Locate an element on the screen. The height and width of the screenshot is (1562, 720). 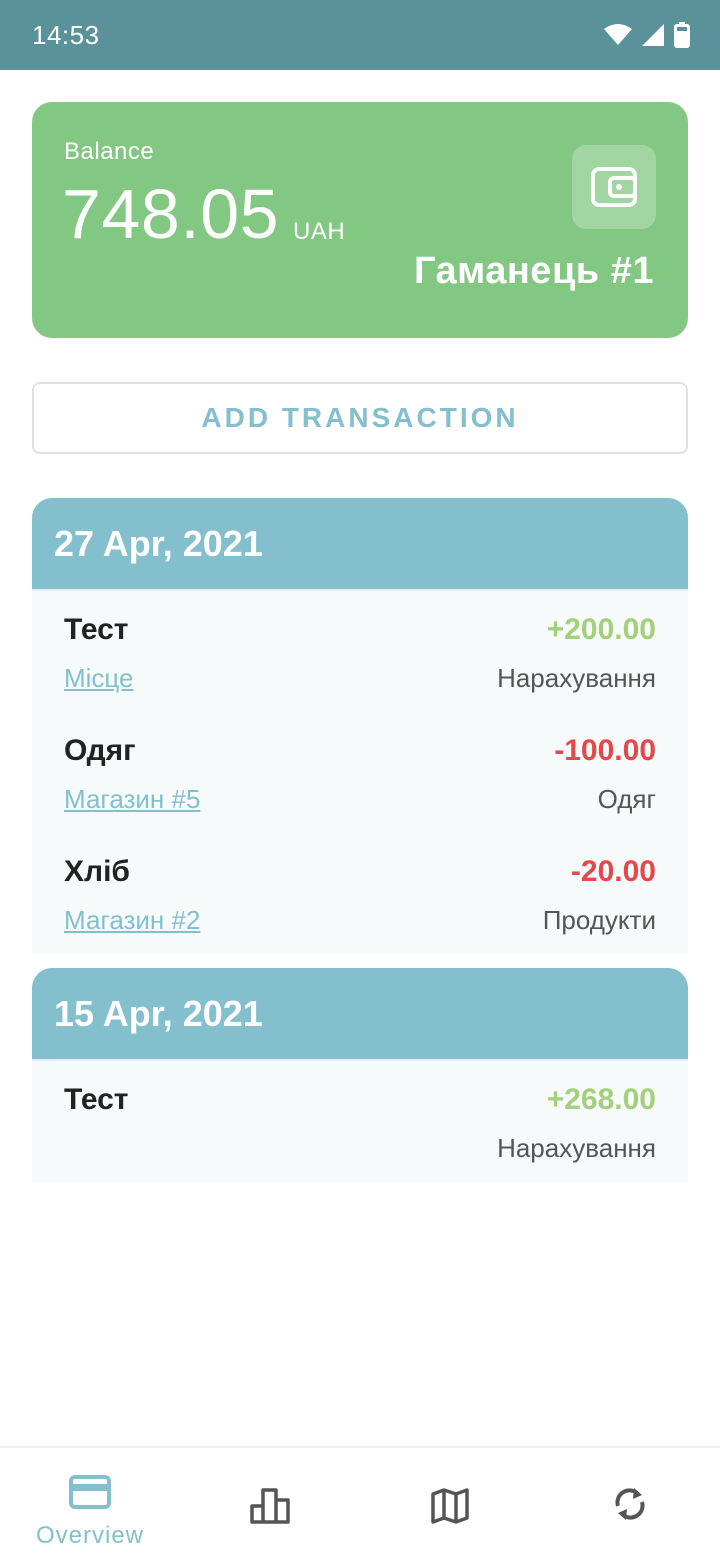
nav-overview: Overview is located at coordinates (90, 1505).